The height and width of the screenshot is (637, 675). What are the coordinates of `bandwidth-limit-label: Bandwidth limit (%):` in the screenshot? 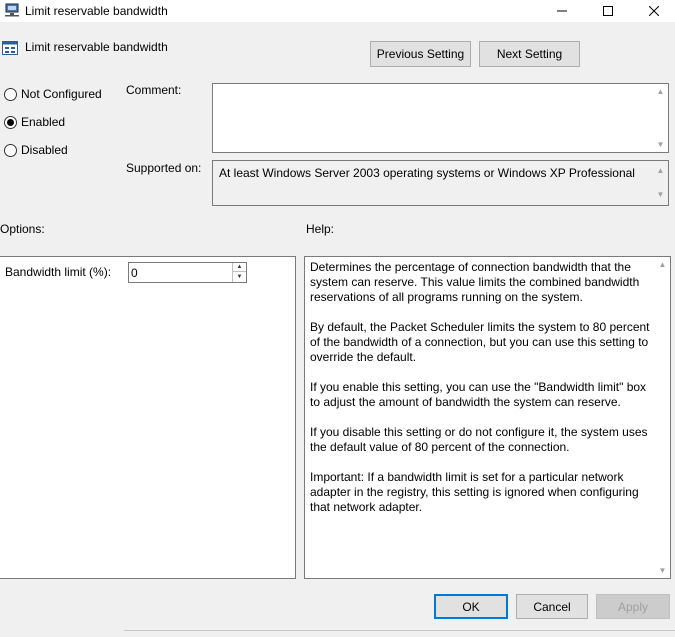 It's located at (58, 272).